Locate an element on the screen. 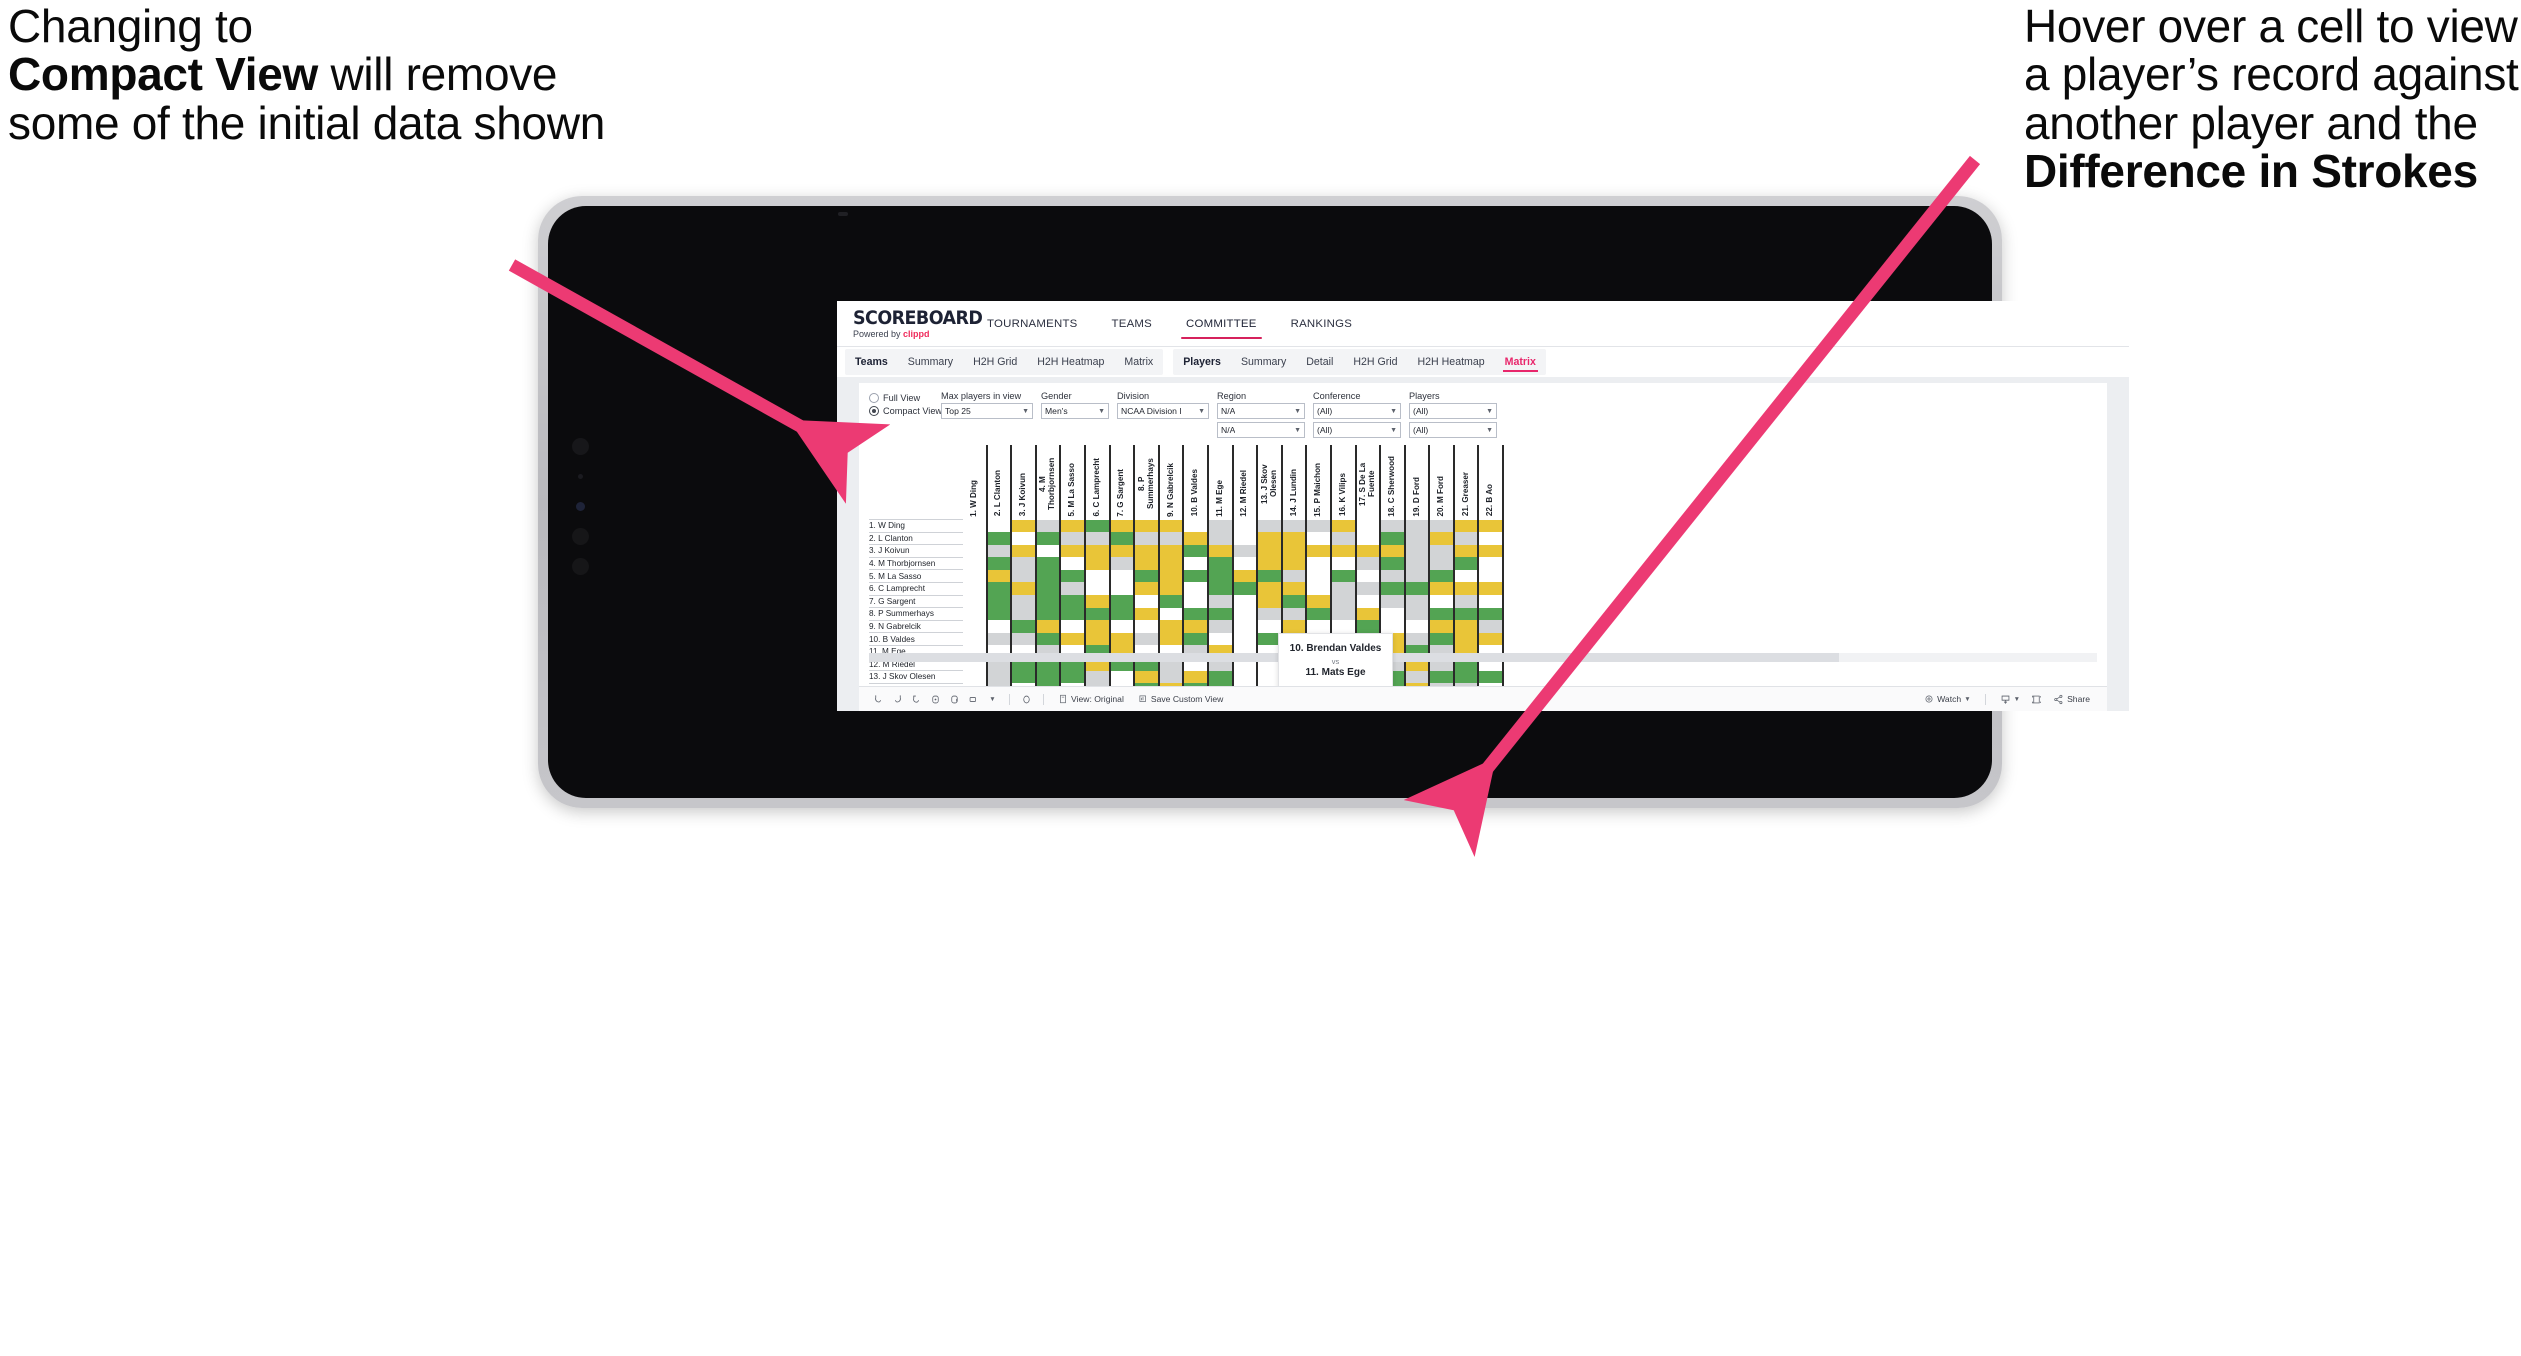 The image size is (2521, 1356). matrix-col-header: 21. Greaser is located at coordinates (1466, 482).